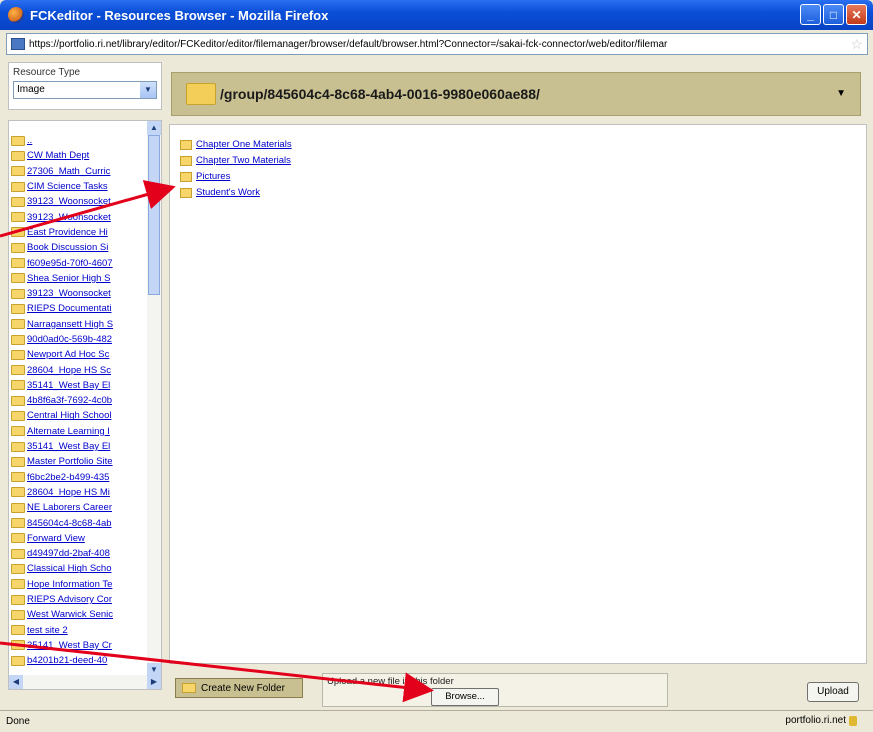 Image resolution: width=873 pixels, height=732 pixels. What do you see at coordinates (68, 171) in the screenshot?
I see `tree-item-label: 27306_Math_Curric` at bounding box center [68, 171].